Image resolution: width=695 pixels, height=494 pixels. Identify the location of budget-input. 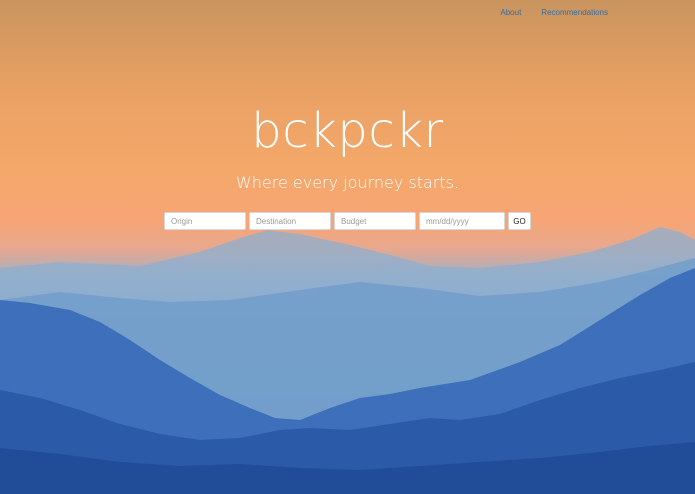
(375, 221).